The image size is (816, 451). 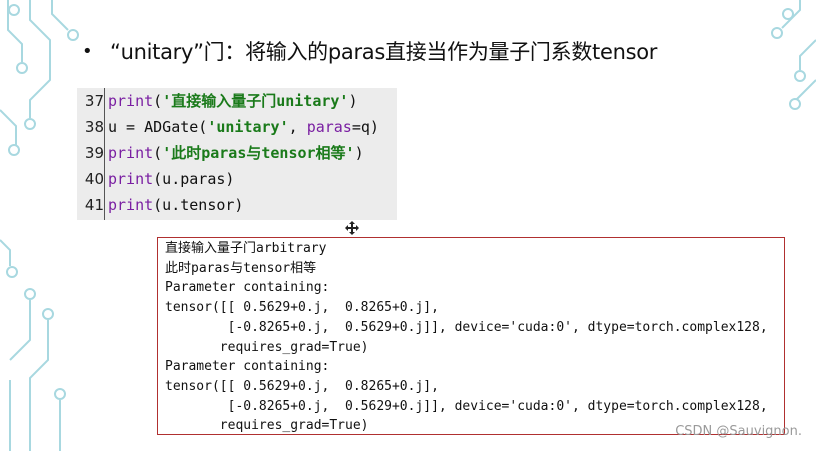 What do you see at coordinates (94, 205) in the screenshot?
I see `line-number: 41` at bounding box center [94, 205].